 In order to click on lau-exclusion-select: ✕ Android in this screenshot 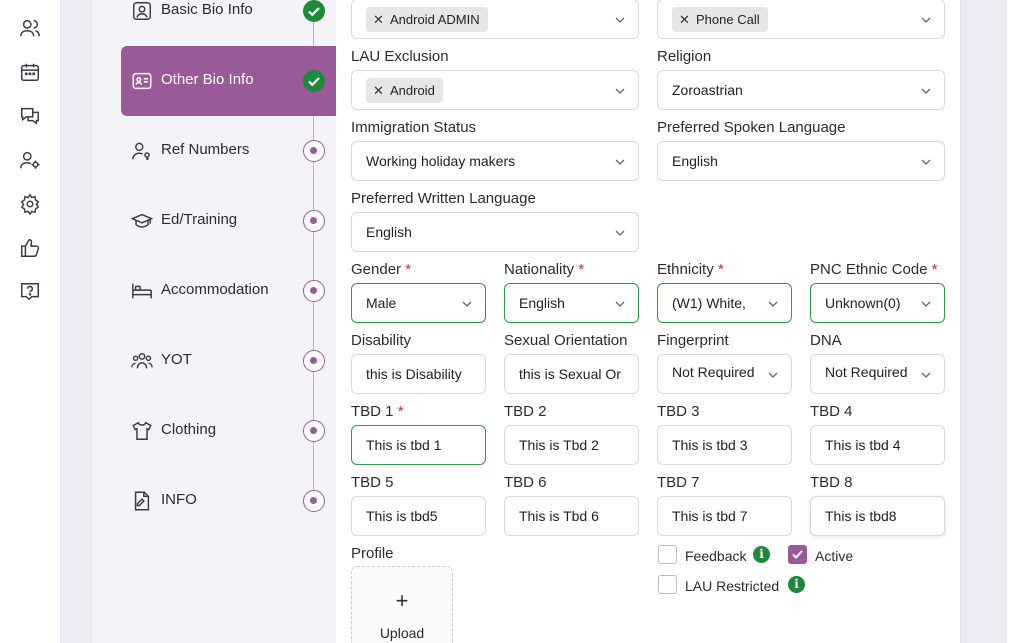, I will do `click(495, 90)`.